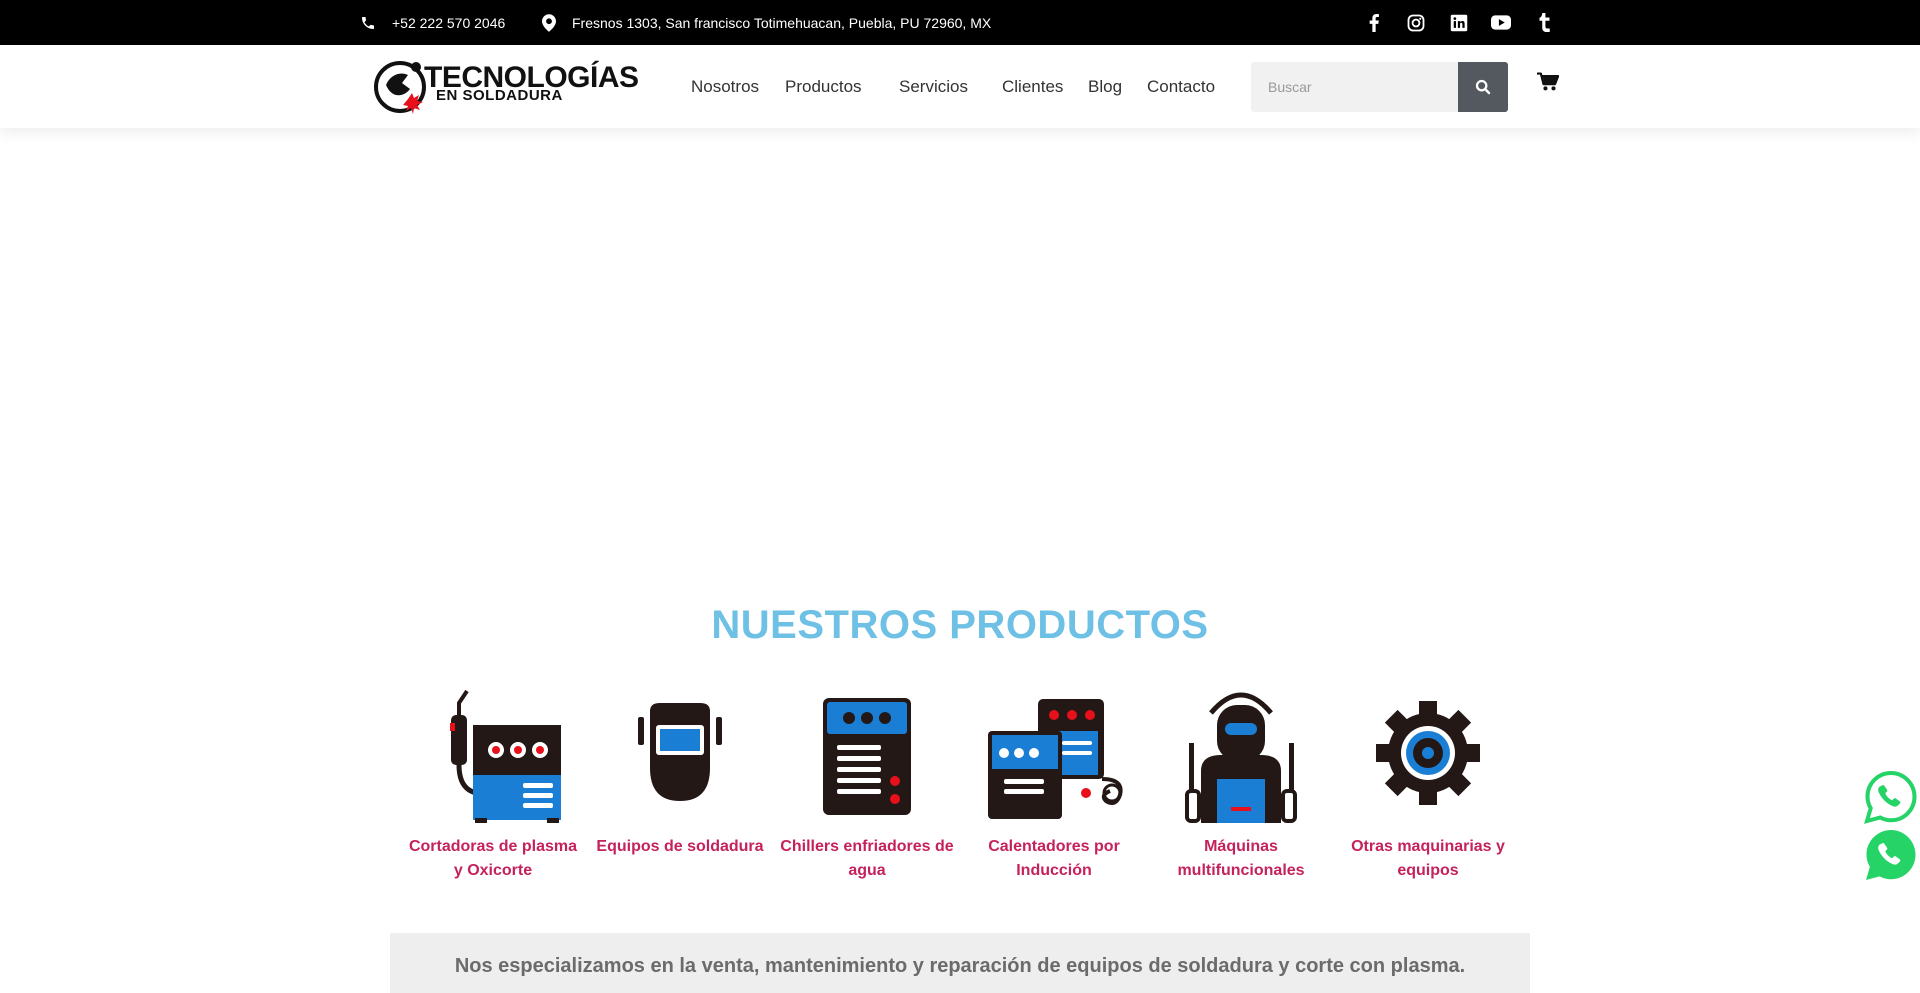 Image resolution: width=1920 pixels, height=993 pixels. I want to click on search-button, so click(1483, 87).